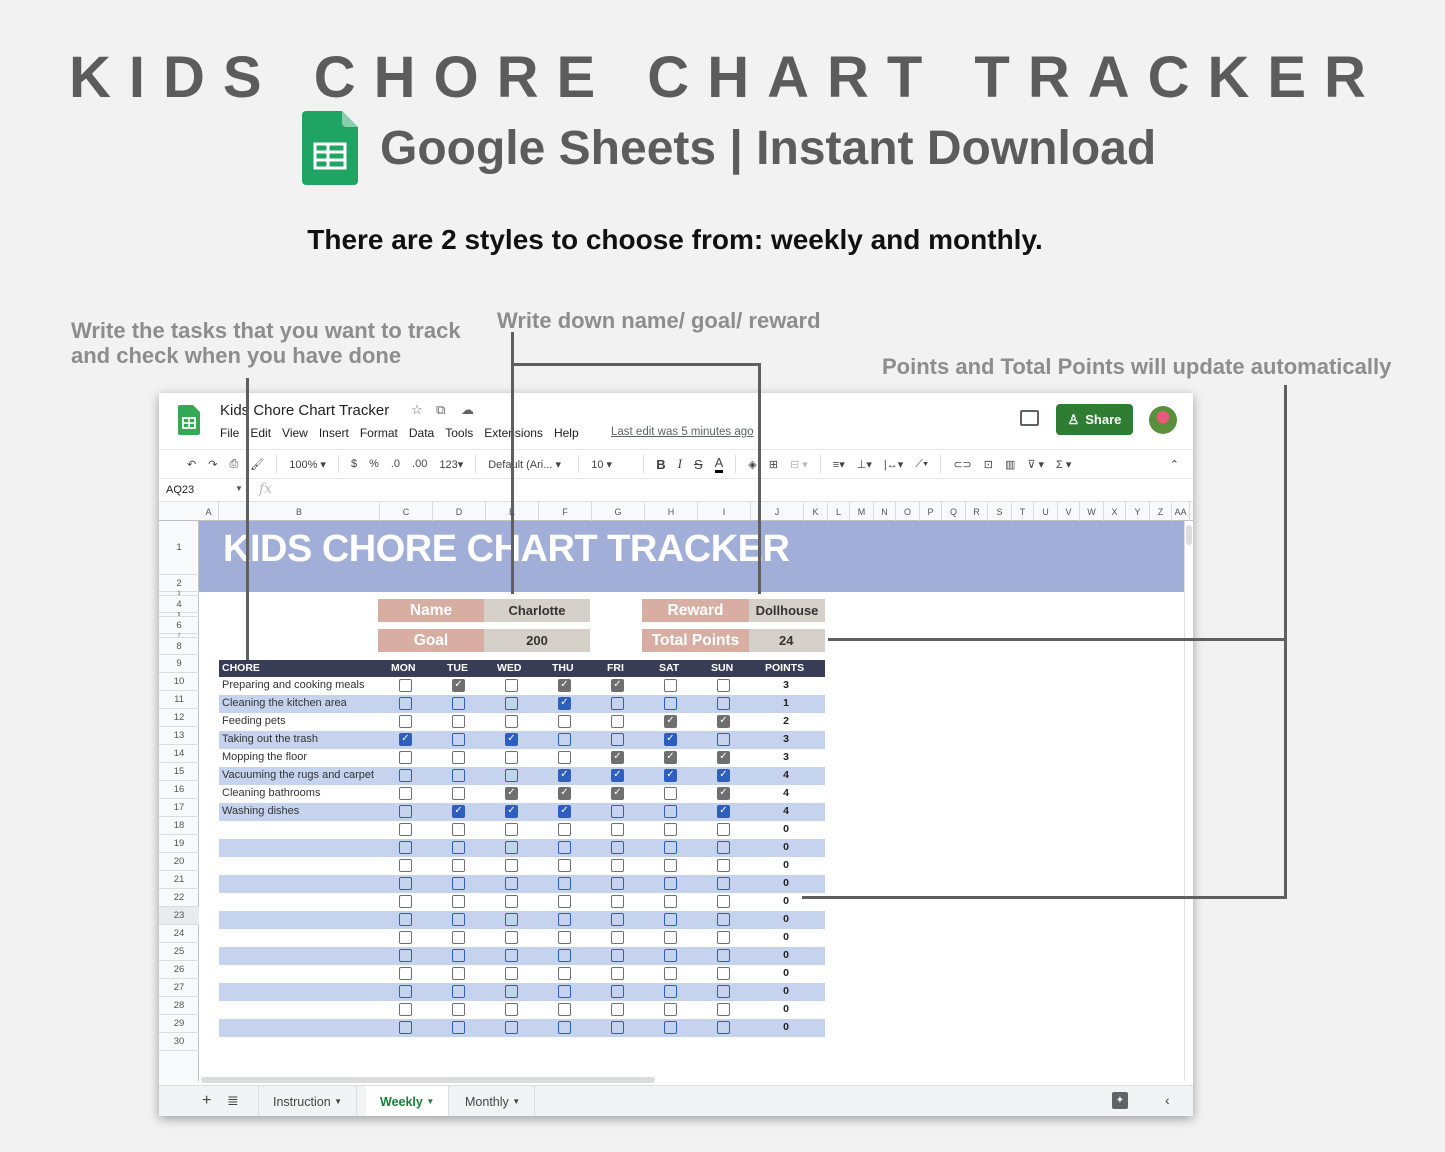 This screenshot has width=1445, height=1152. What do you see at coordinates (1000, 511) in the screenshot?
I see `column-header: S` at bounding box center [1000, 511].